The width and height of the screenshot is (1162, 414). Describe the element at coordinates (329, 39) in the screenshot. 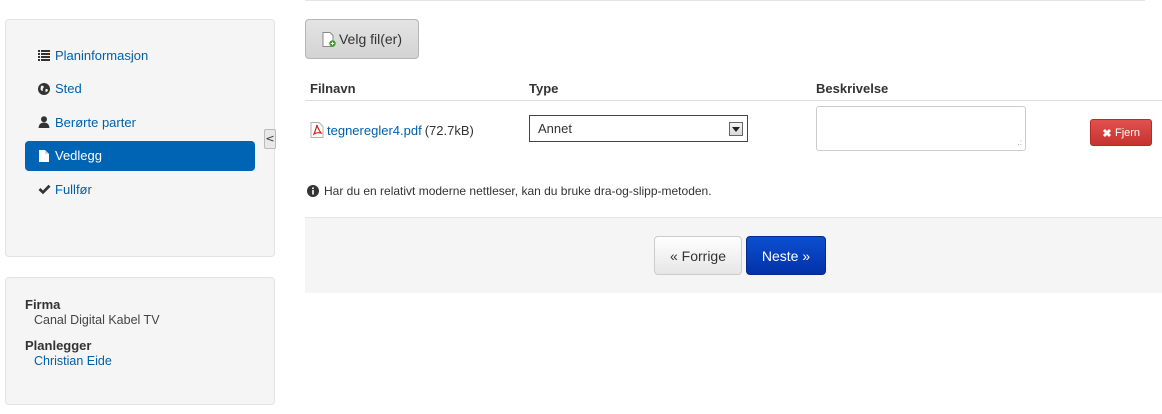

I see `add-file-icon` at that location.